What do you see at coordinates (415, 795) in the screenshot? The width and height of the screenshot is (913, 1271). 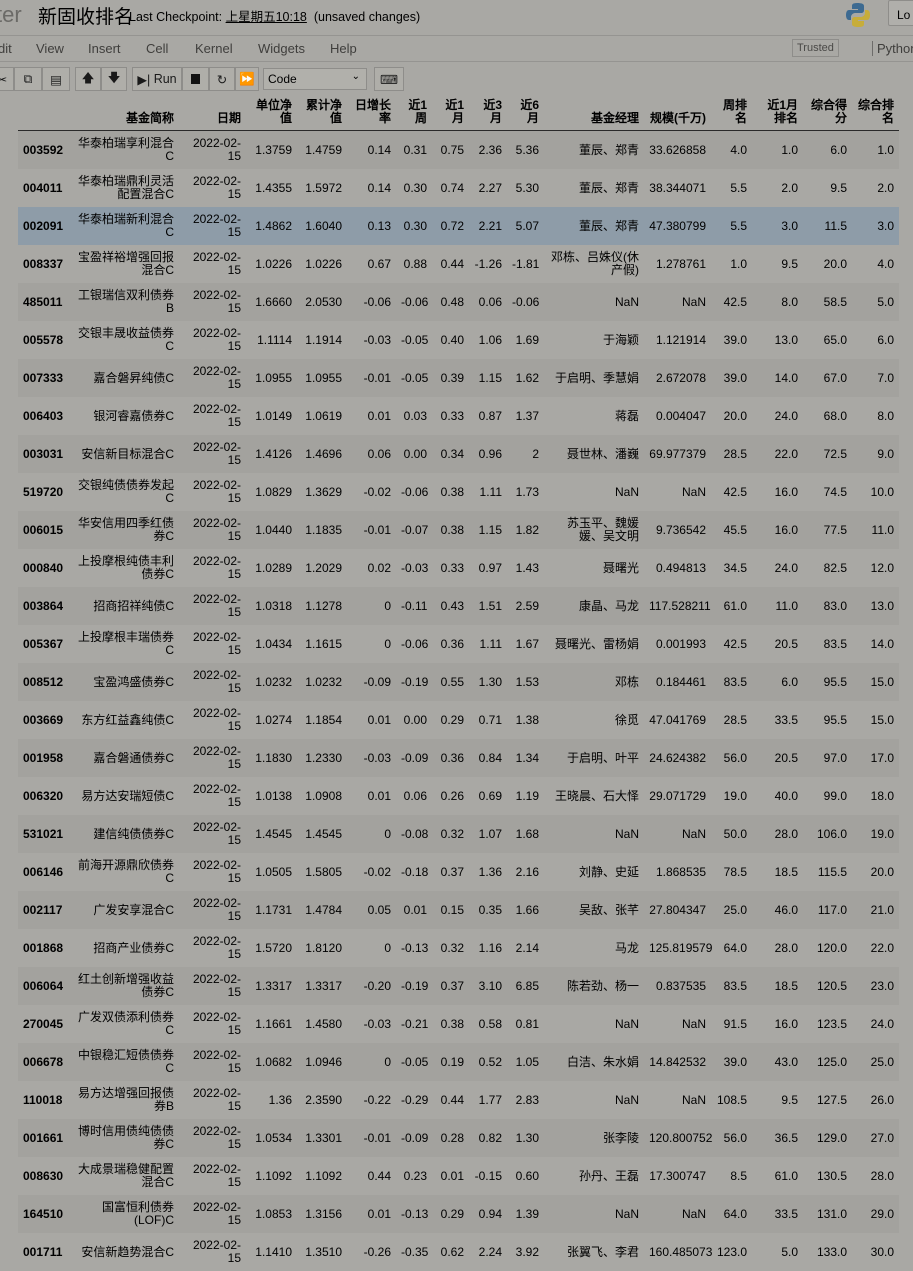 I see `cell-week-return: 0.06` at bounding box center [415, 795].